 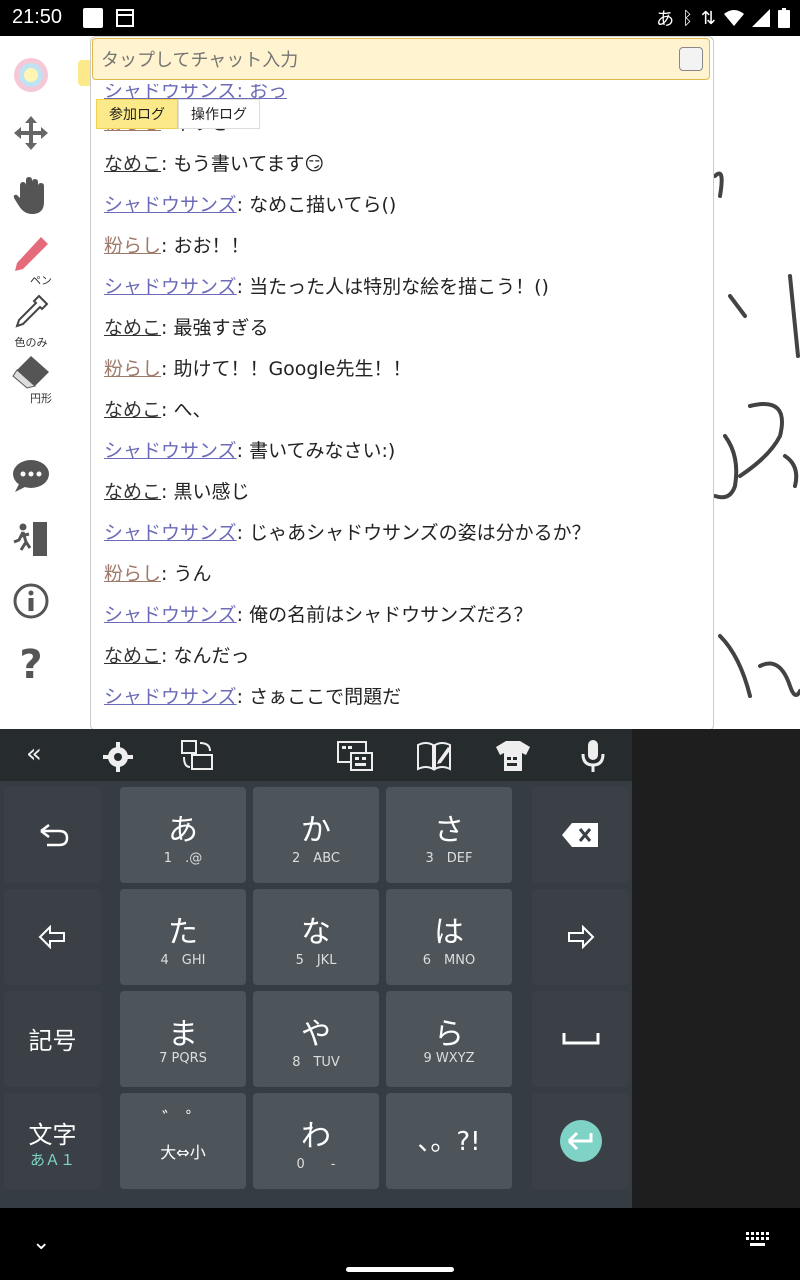 What do you see at coordinates (449, 835) in the screenshot?
I see `key-sa: さ3 DEF` at bounding box center [449, 835].